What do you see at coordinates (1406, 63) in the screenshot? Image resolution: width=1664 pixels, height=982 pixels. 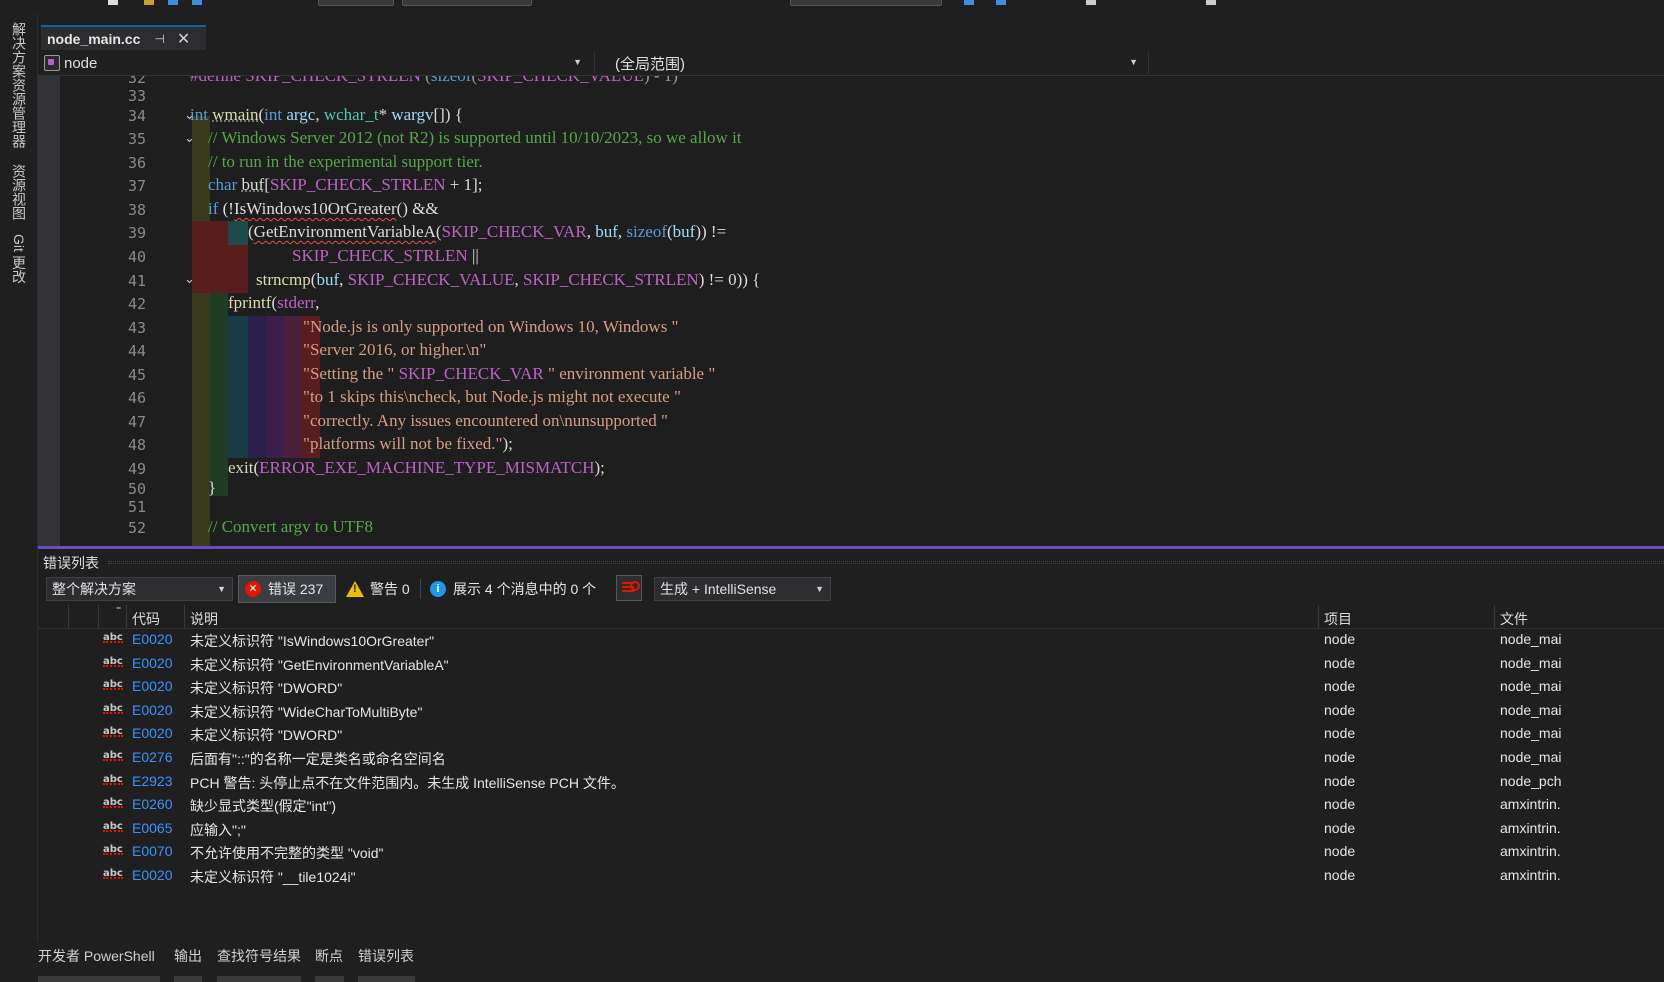 I see `member-dropdown` at bounding box center [1406, 63].